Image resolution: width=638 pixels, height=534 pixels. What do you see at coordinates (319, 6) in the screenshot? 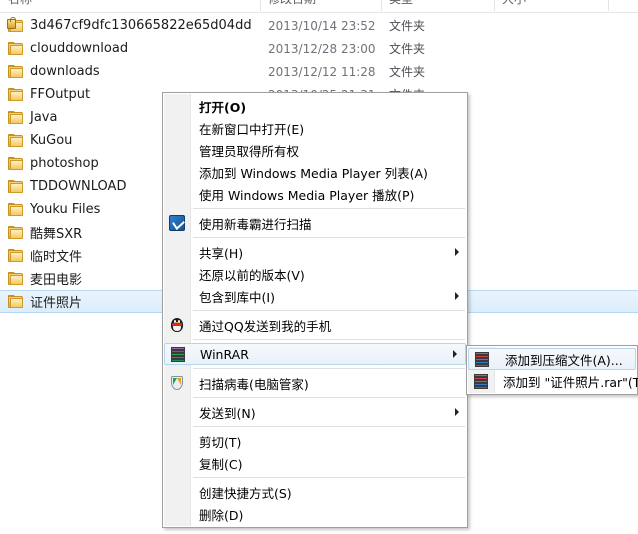
I see `column-header-row: 名称 修改日期 类型 大小` at bounding box center [319, 6].